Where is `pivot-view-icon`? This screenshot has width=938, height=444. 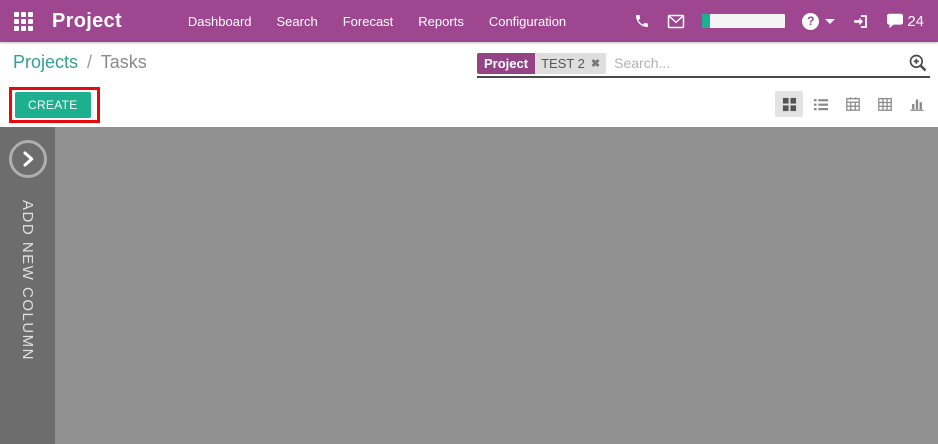 pivot-view-icon is located at coordinates (885, 104).